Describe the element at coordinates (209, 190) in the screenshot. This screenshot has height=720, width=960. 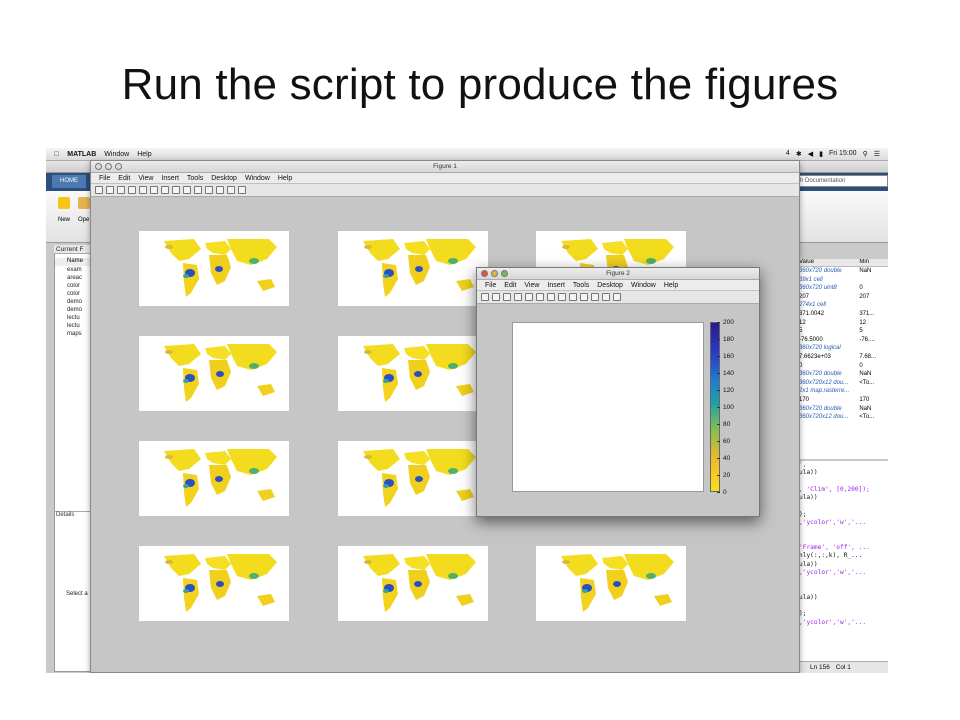
I see `brush-icon` at that location.